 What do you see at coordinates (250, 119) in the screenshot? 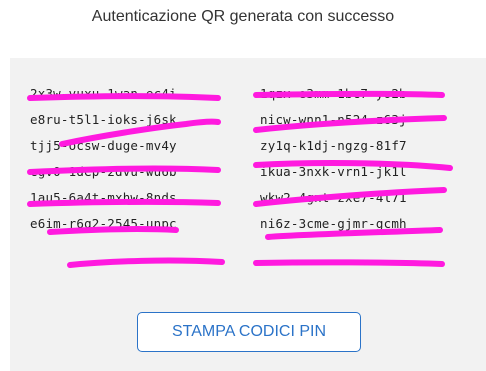
I see `code-row: e8ru-t5l1-ioks-j6sk nicw-wnn1-n524-z63j` at bounding box center [250, 119].